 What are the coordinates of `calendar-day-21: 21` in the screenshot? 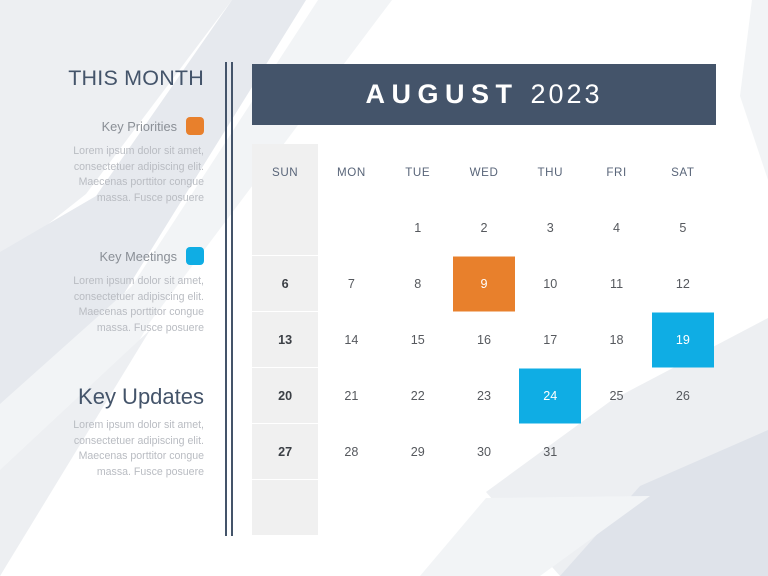 It's located at (351, 395).